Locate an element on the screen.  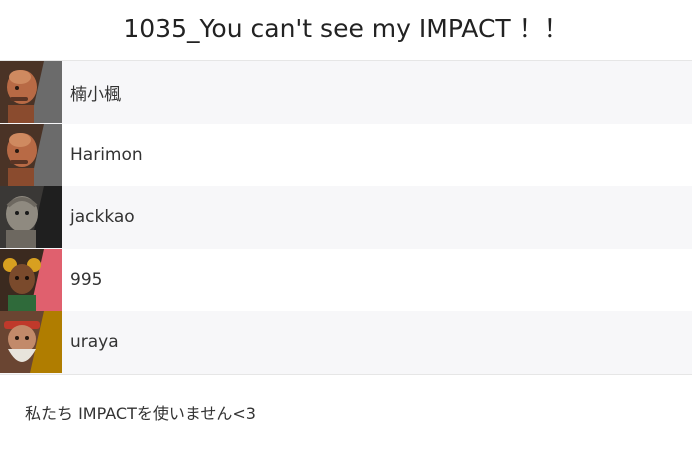
member-row: Harimon is located at coordinates (346, 154).